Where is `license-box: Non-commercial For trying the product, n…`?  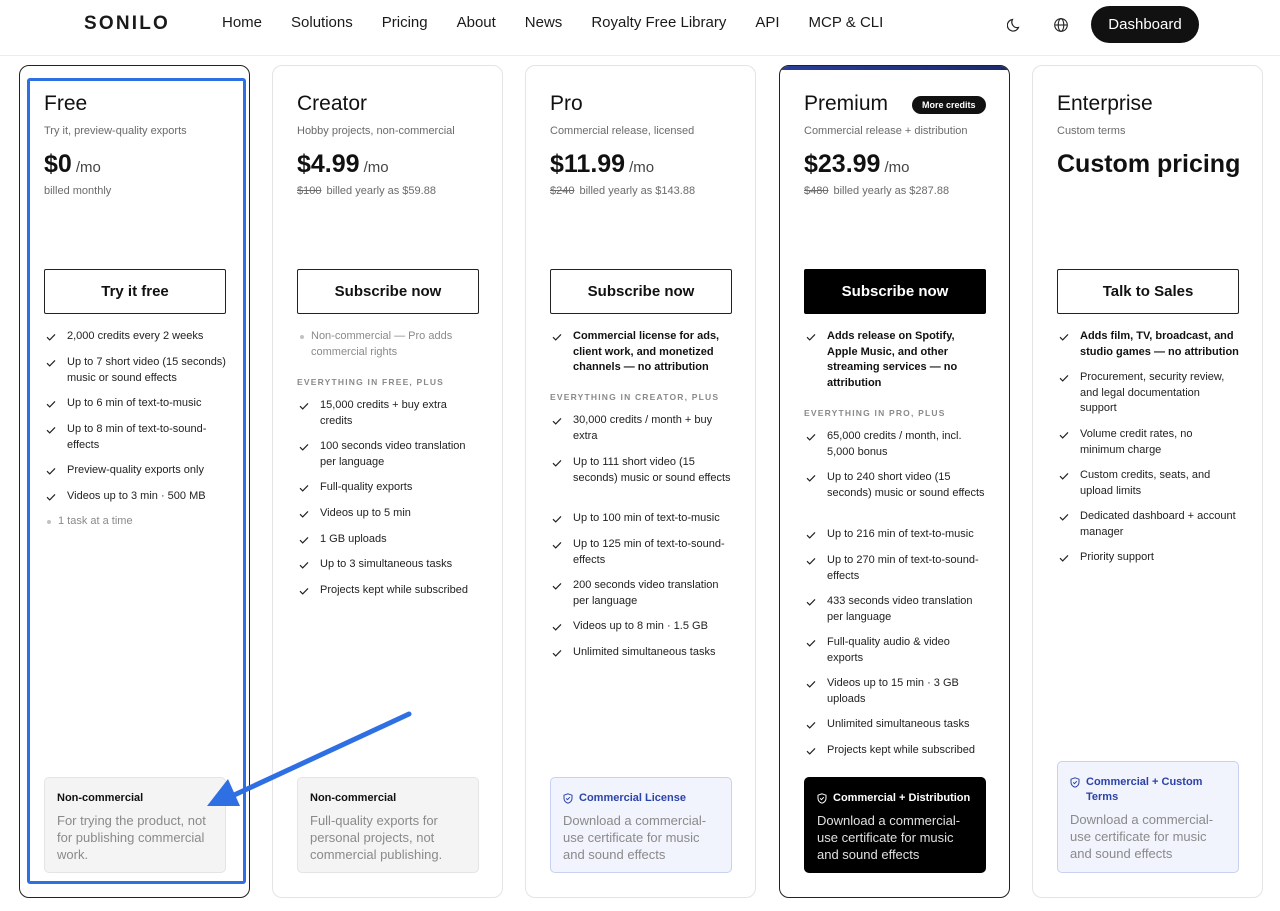
license-box: Non-commercial For trying the product, n… is located at coordinates (135, 825).